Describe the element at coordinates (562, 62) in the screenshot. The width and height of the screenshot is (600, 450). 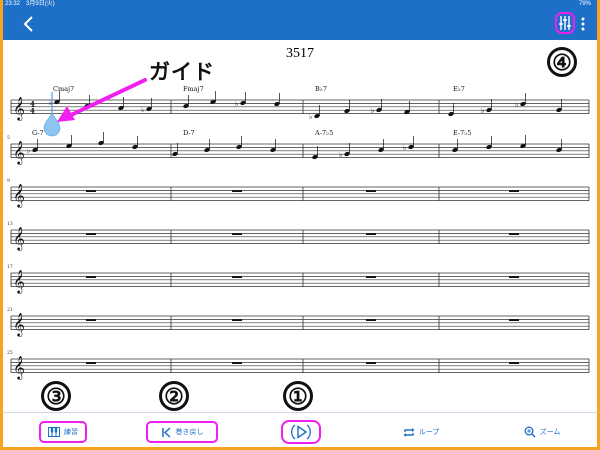
I see `annotation-badge-4: ④` at that location.